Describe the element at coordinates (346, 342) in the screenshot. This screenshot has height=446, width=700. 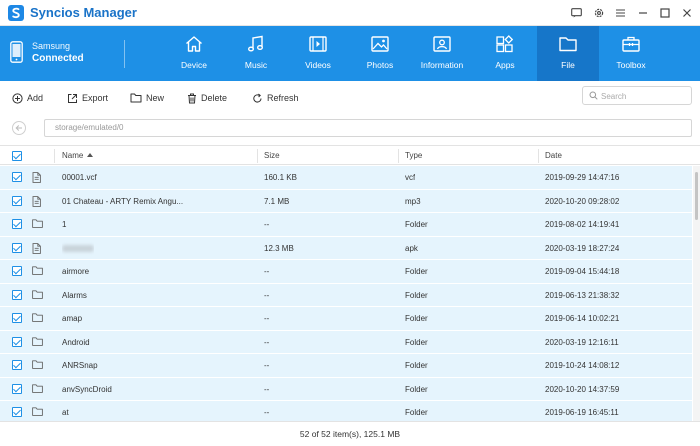
I see `table-row: Android -- Folder 2020-03-19 12:16:11` at that location.